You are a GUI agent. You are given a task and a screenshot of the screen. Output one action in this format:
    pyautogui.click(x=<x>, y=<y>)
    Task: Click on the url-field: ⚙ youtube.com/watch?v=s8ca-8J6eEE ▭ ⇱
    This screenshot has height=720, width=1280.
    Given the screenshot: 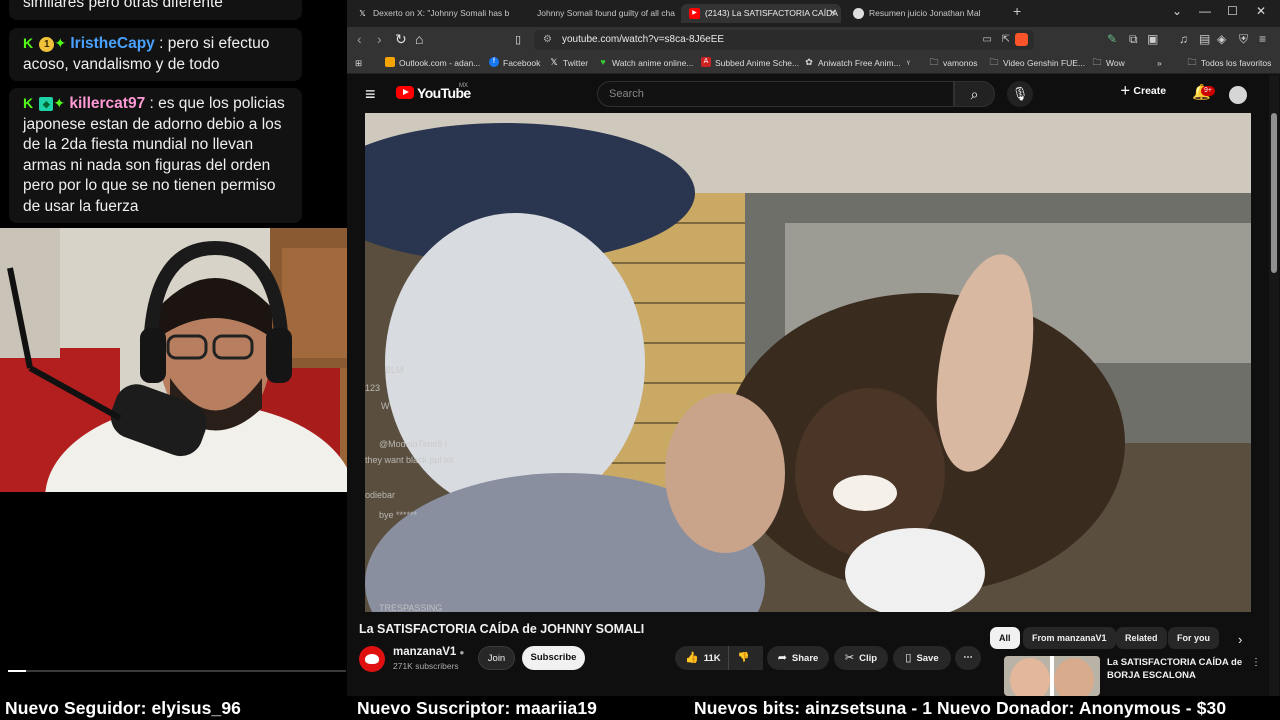 What is the action you would take?
    pyautogui.click(x=784, y=40)
    